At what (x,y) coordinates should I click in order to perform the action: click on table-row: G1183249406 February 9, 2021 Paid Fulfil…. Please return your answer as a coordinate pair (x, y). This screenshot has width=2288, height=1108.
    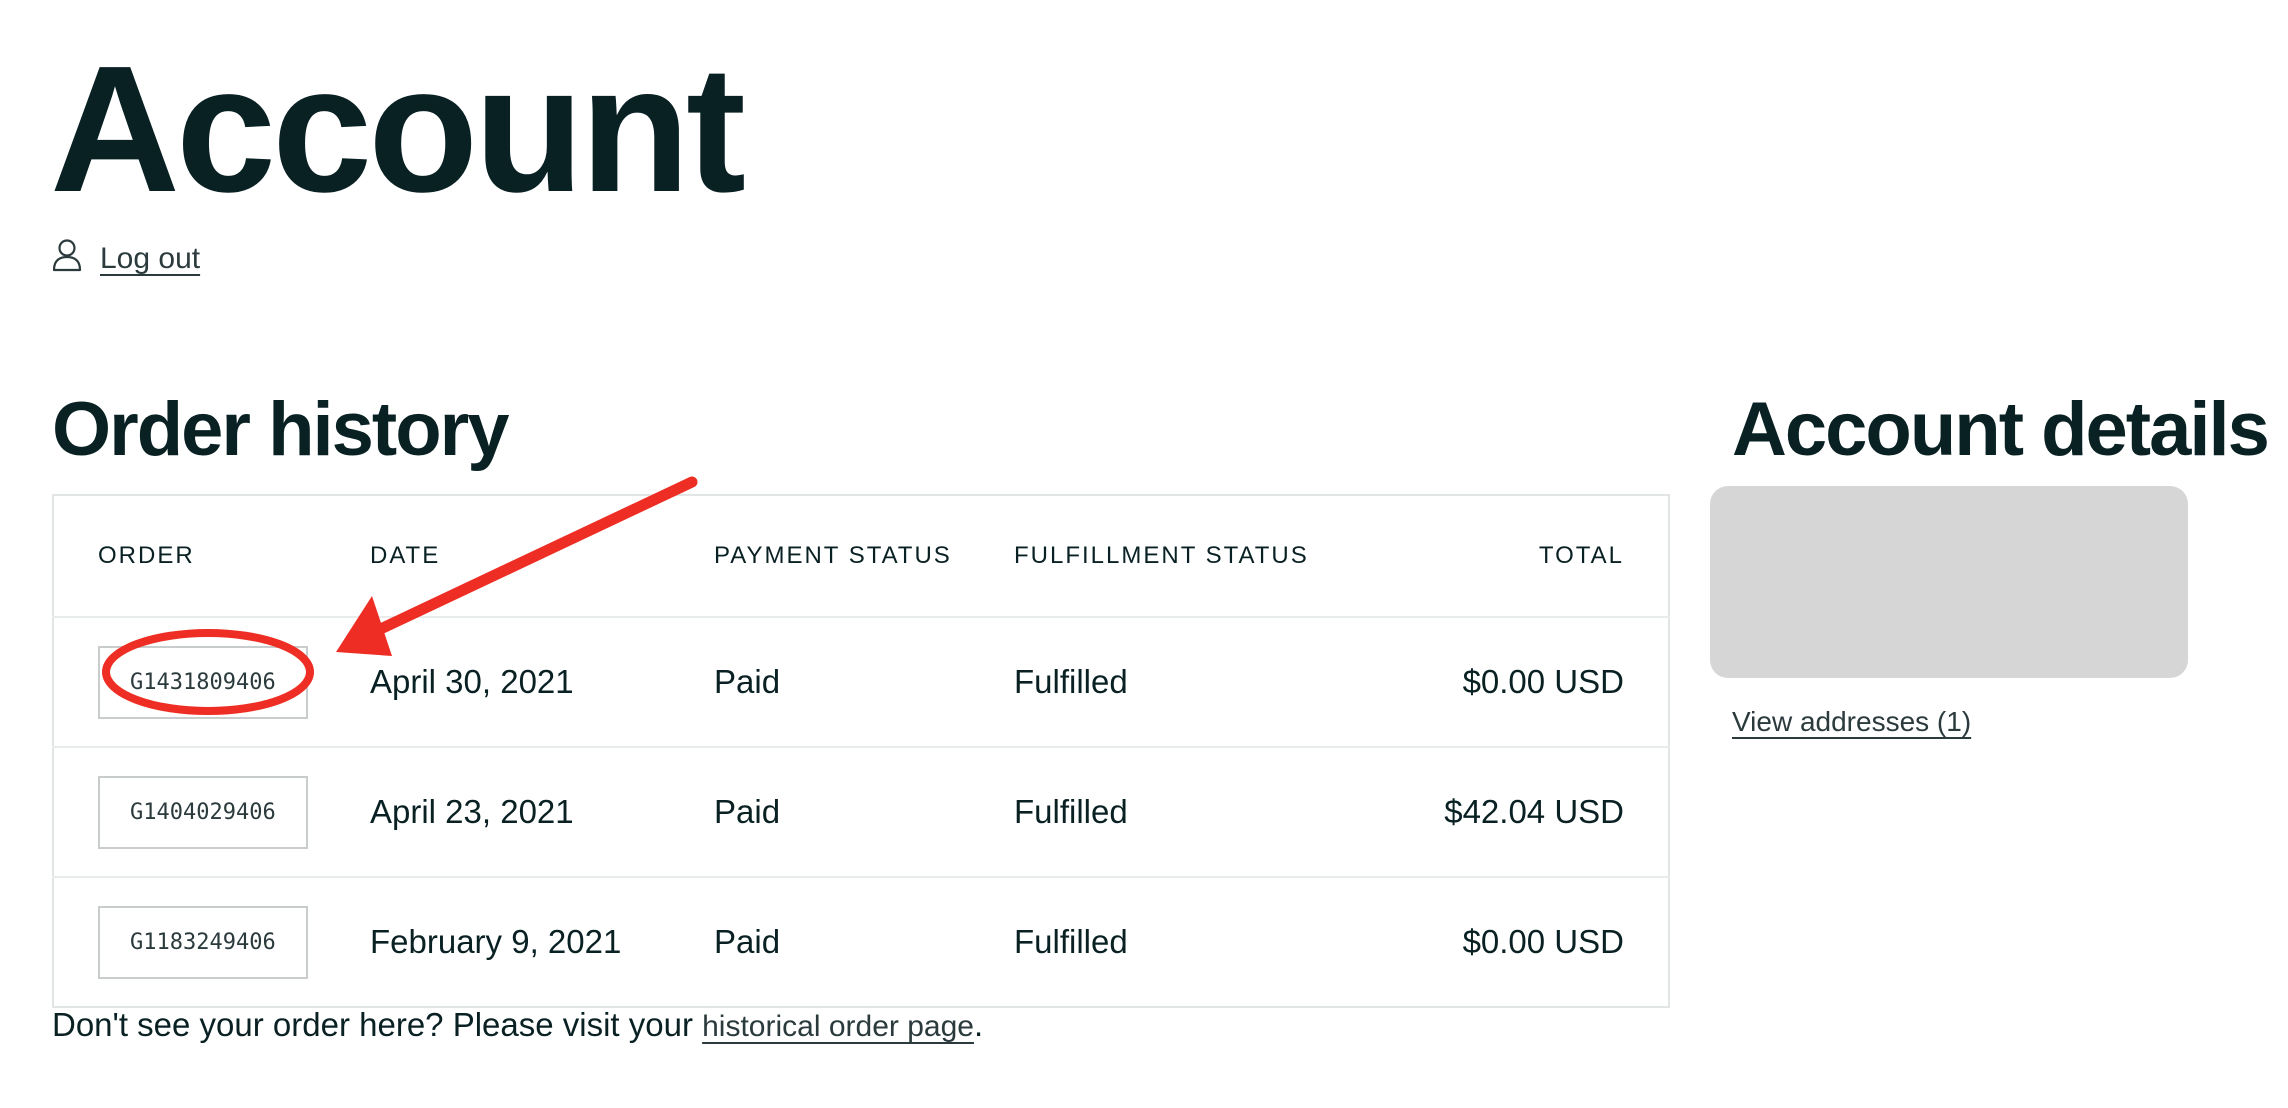
    Looking at the image, I should click on (861, 941).